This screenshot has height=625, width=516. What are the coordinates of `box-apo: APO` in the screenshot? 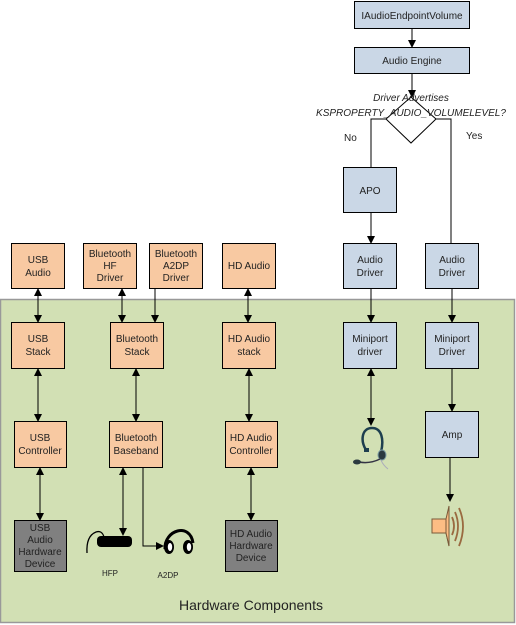 It's located at (370, 190).